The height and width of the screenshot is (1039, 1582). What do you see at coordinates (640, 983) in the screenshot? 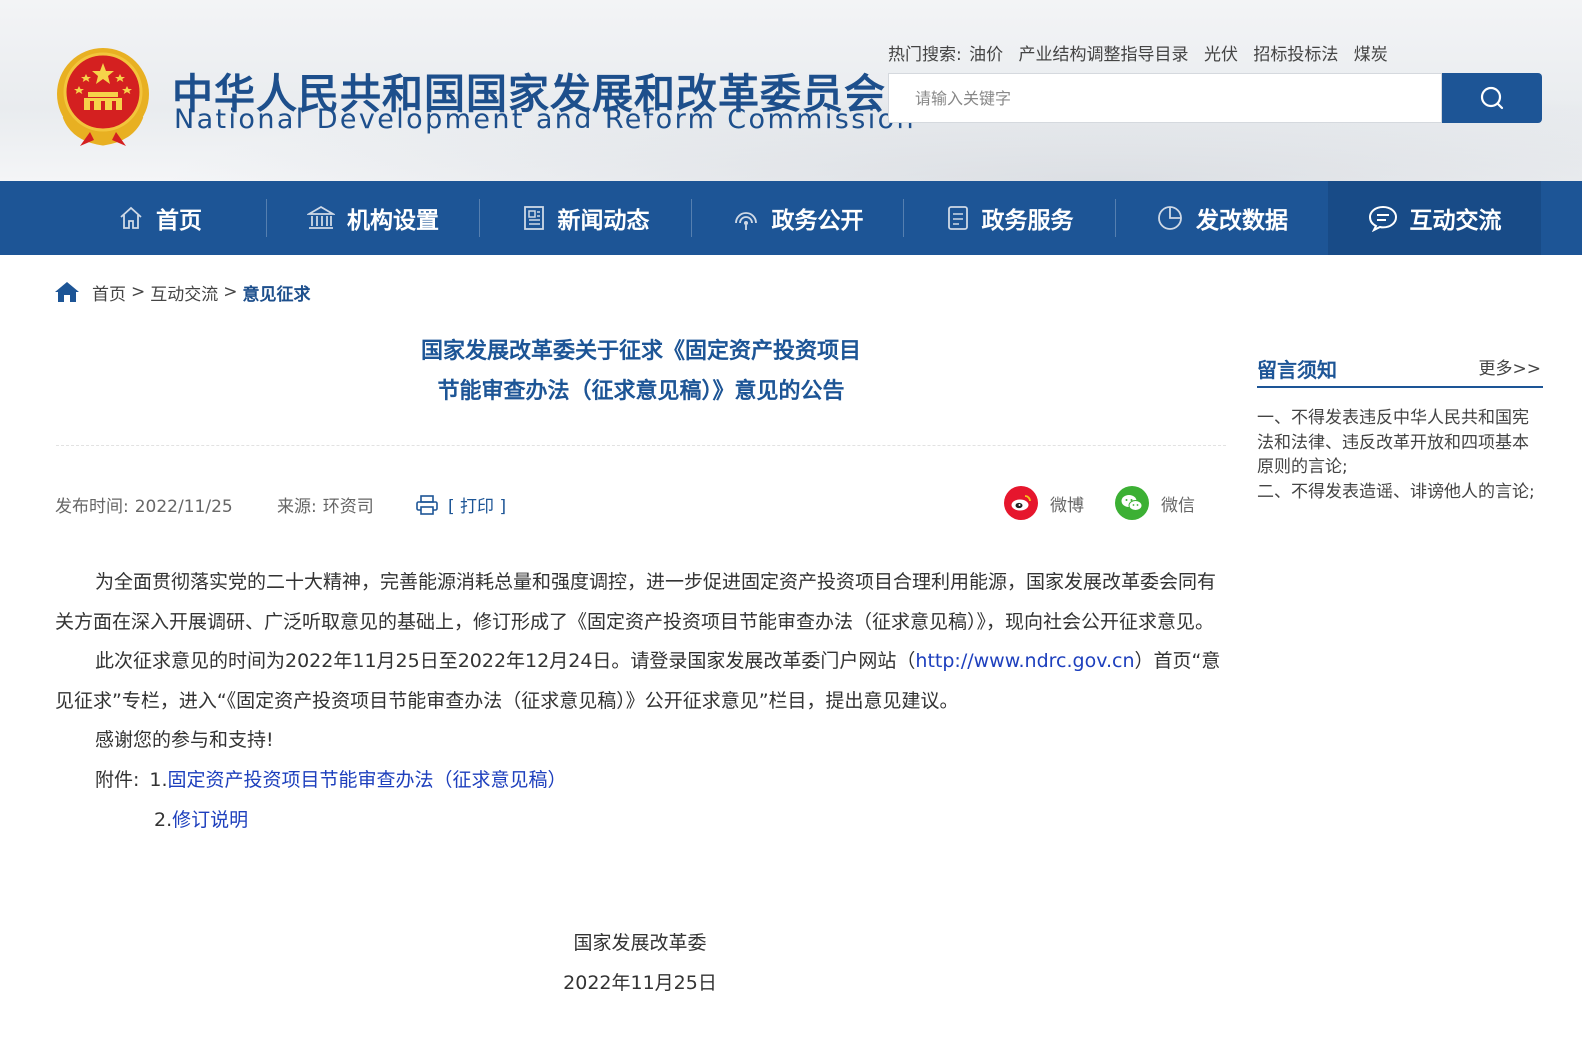
I see `signature-date: 2022年11月25日` at bounding box center [640, 983].